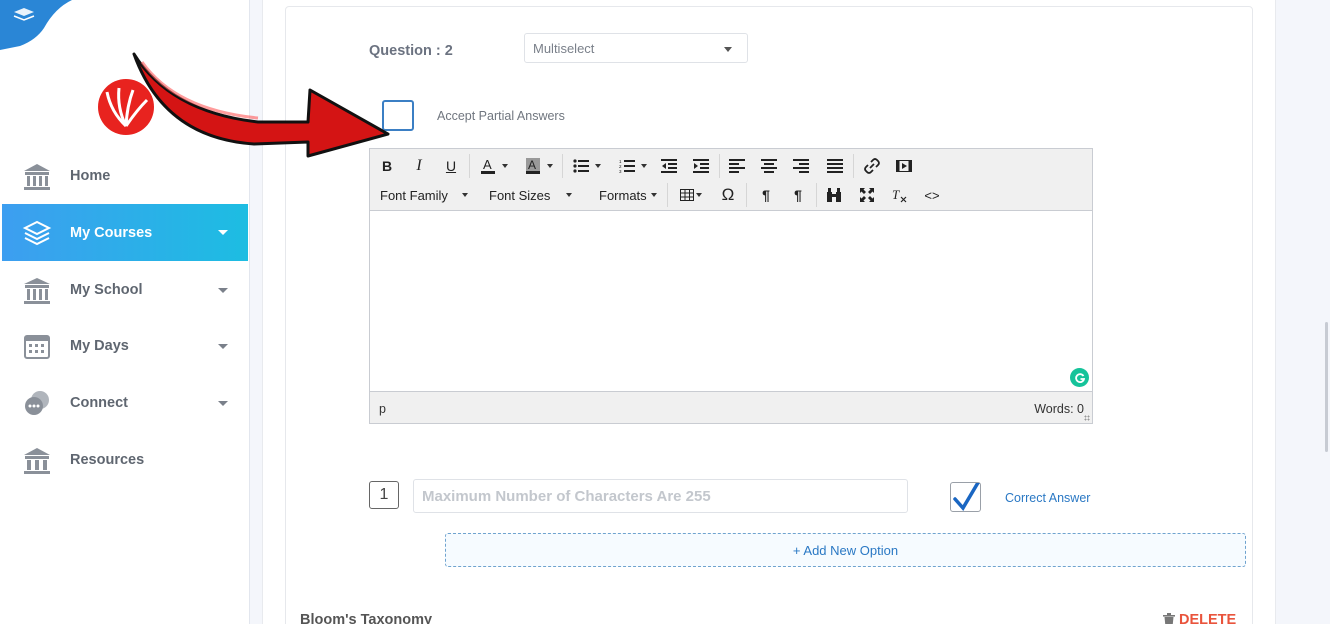  What do you see at coordinates (1208, 618) in the screenshot?
I see `delete-label: DELETE` at bounding box center [1208, 618].